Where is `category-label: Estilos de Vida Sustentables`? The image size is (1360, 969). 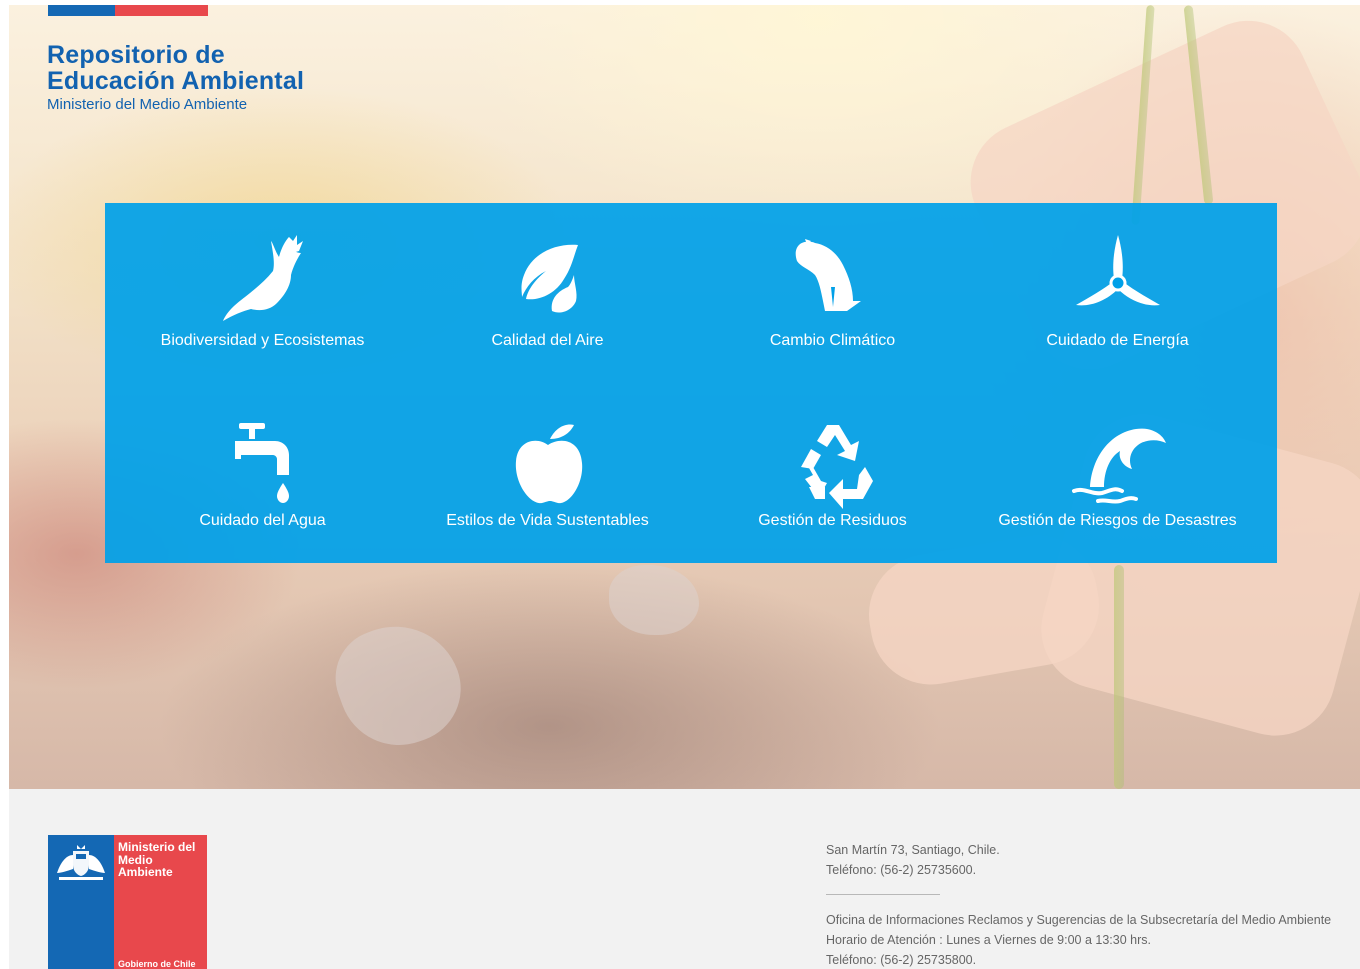
category-label: Estilos de Vida Sustentables is located at coordinates (547, 520).